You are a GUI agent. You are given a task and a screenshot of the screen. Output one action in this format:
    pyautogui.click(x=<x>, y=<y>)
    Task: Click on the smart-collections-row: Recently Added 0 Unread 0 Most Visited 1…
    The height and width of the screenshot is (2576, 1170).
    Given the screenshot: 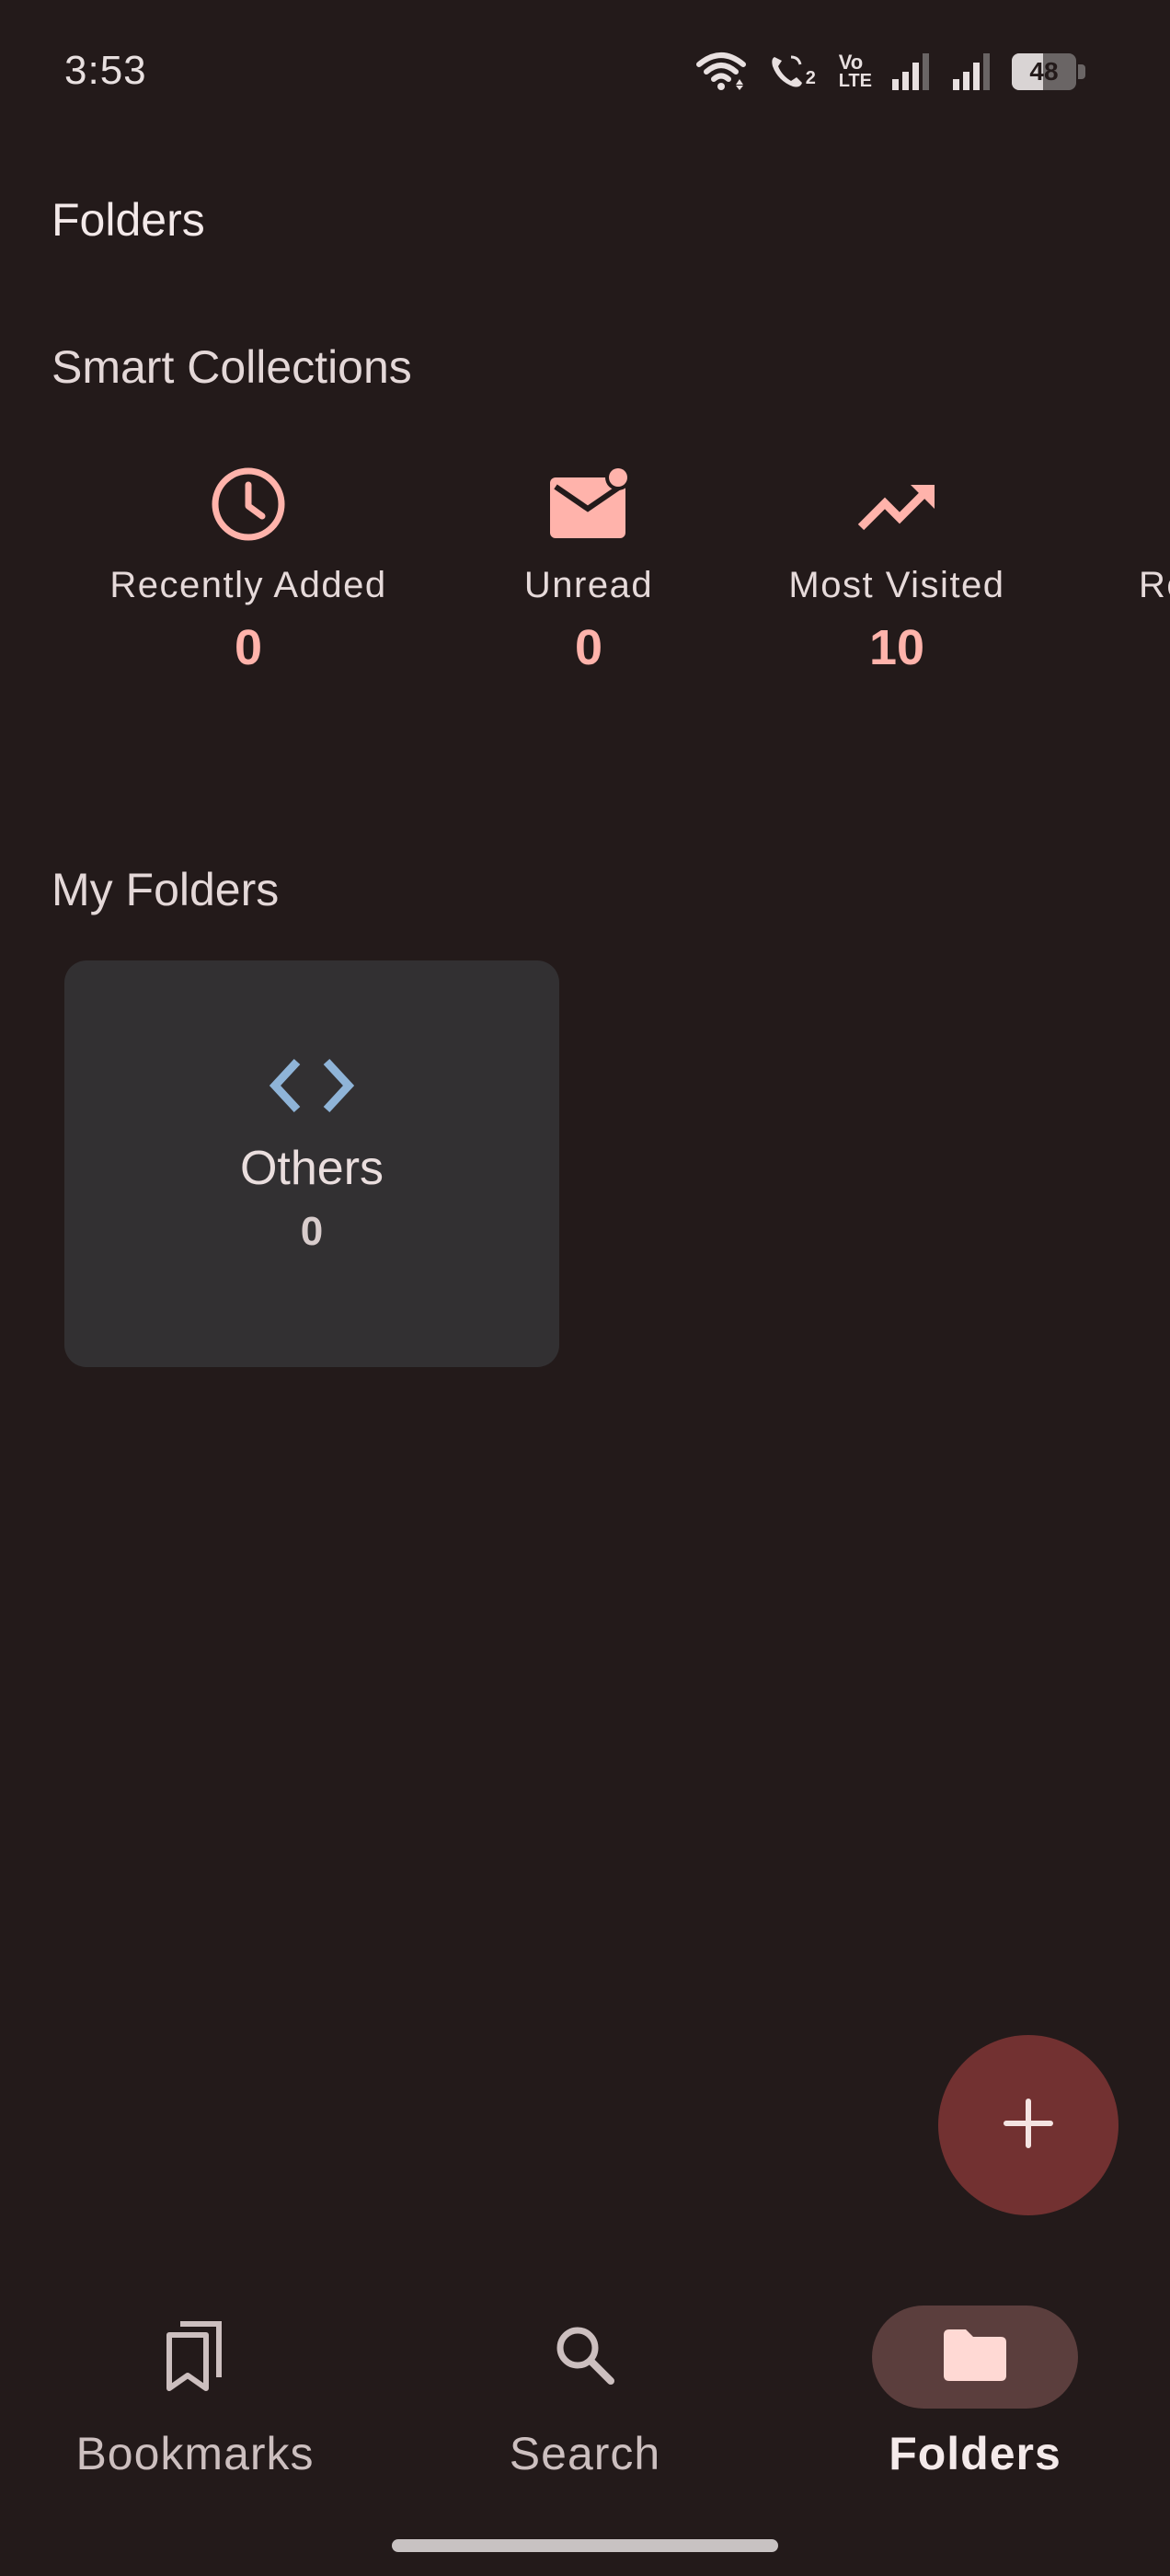 What is the action you would take?
    pyautogui.click(x=585, y=589)
    